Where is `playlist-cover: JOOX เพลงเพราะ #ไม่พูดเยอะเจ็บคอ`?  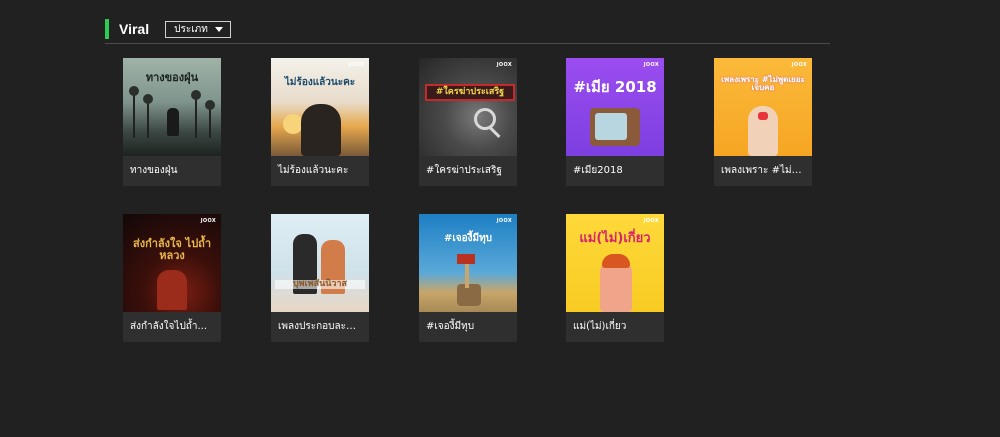
playlist-cover: JOOX เพลงเพราะ #ไม่พูดเยอะเจ็บคอ is located at coordinates (763, 107).